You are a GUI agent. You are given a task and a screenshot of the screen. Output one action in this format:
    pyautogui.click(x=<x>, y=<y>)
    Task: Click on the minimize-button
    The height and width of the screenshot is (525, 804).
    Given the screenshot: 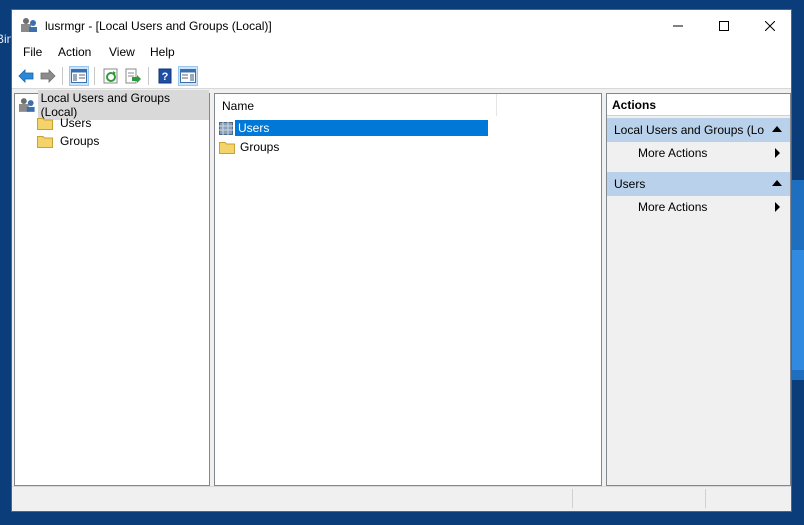 What is the action you would take?
    pyautogui.click(x=678, y=25)
    